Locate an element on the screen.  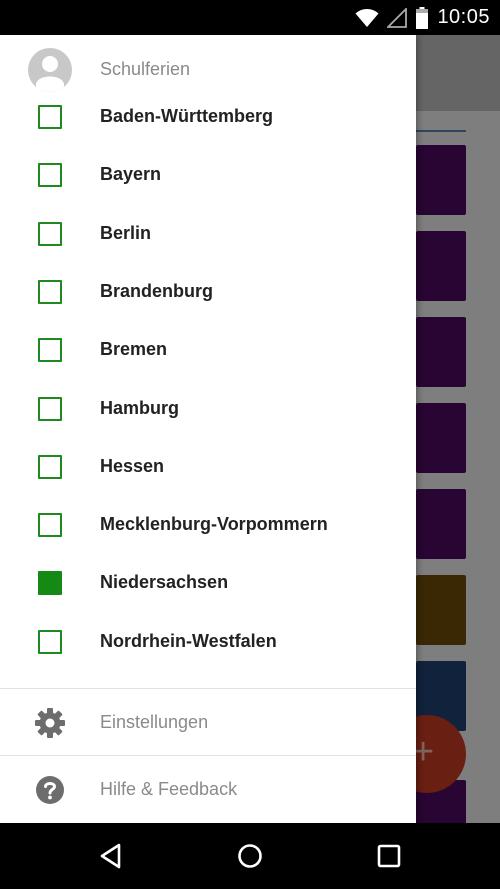
state-label: Baden-Württemberg is located at coordinates (187, 116).